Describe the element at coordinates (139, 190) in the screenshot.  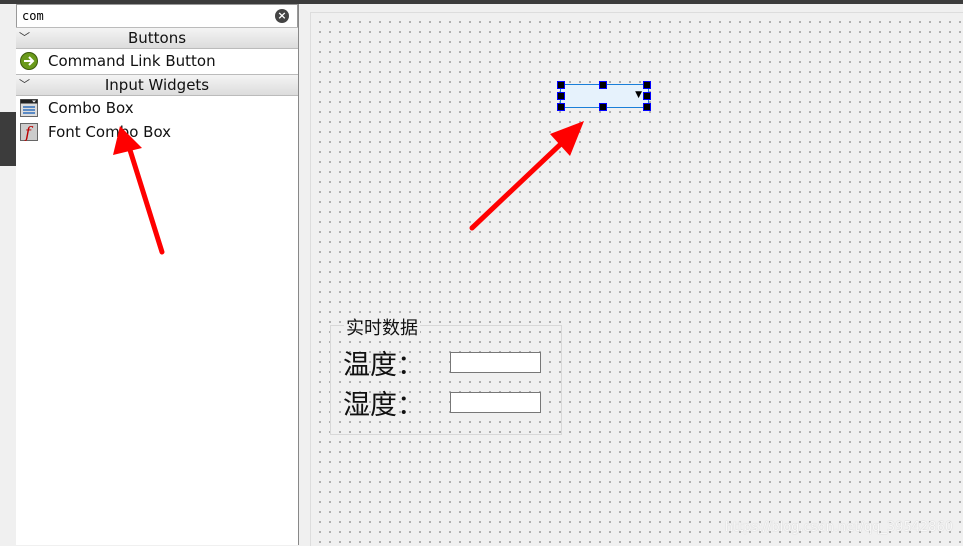
I see `arrow-to-combo-box-item` at that location.